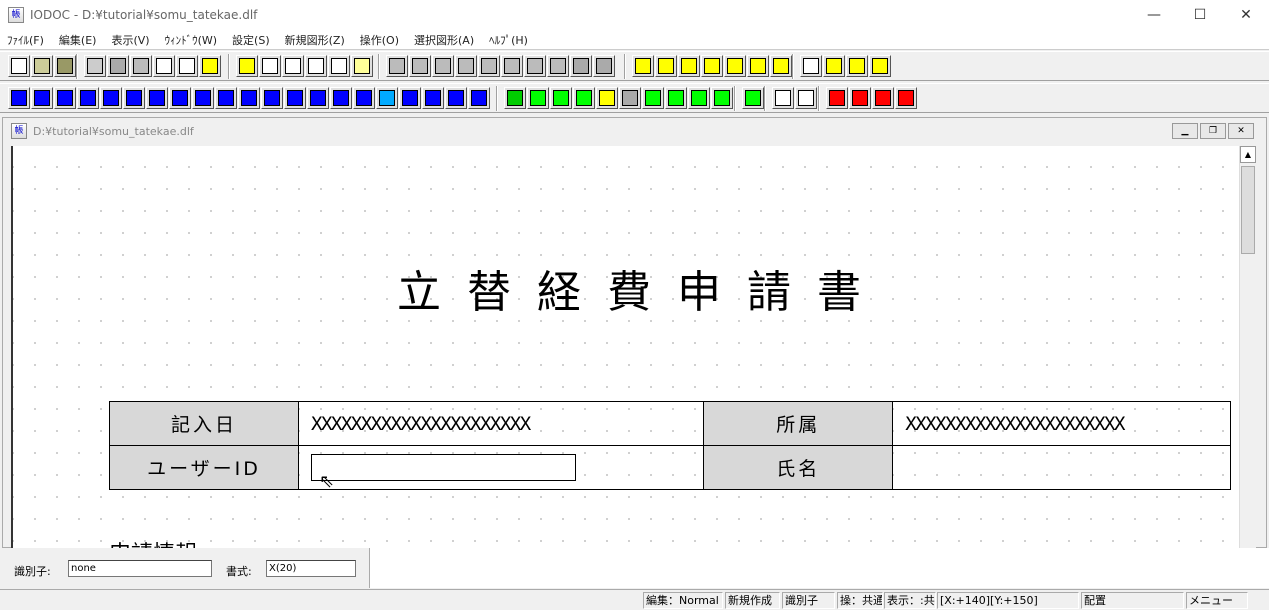  What do you see at coordinates (318, 98) in the screenshot?
I see `qrcode-button` at bounding box center [318, 98].